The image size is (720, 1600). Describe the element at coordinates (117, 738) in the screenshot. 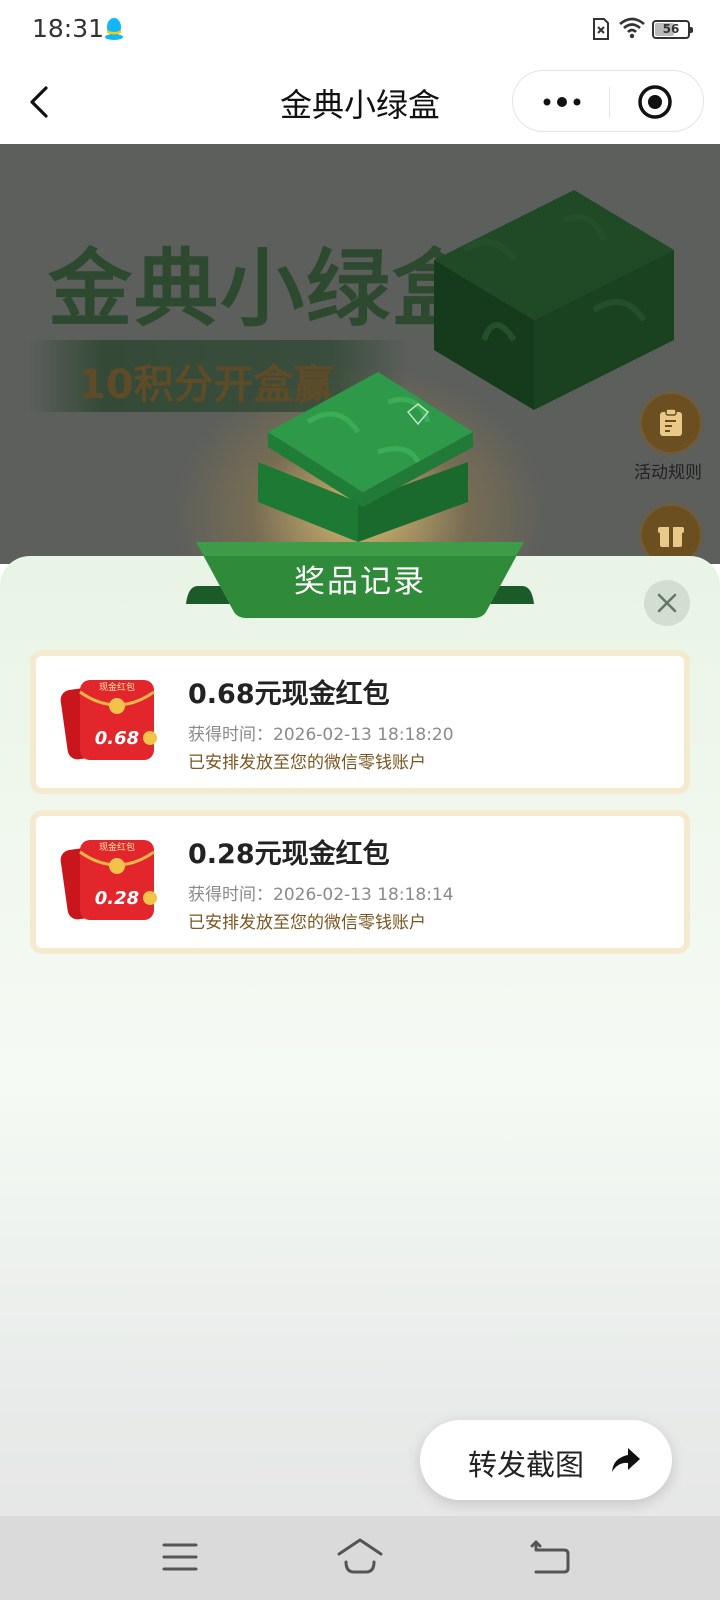

I see `envelope-amount: 0.68` at that location.